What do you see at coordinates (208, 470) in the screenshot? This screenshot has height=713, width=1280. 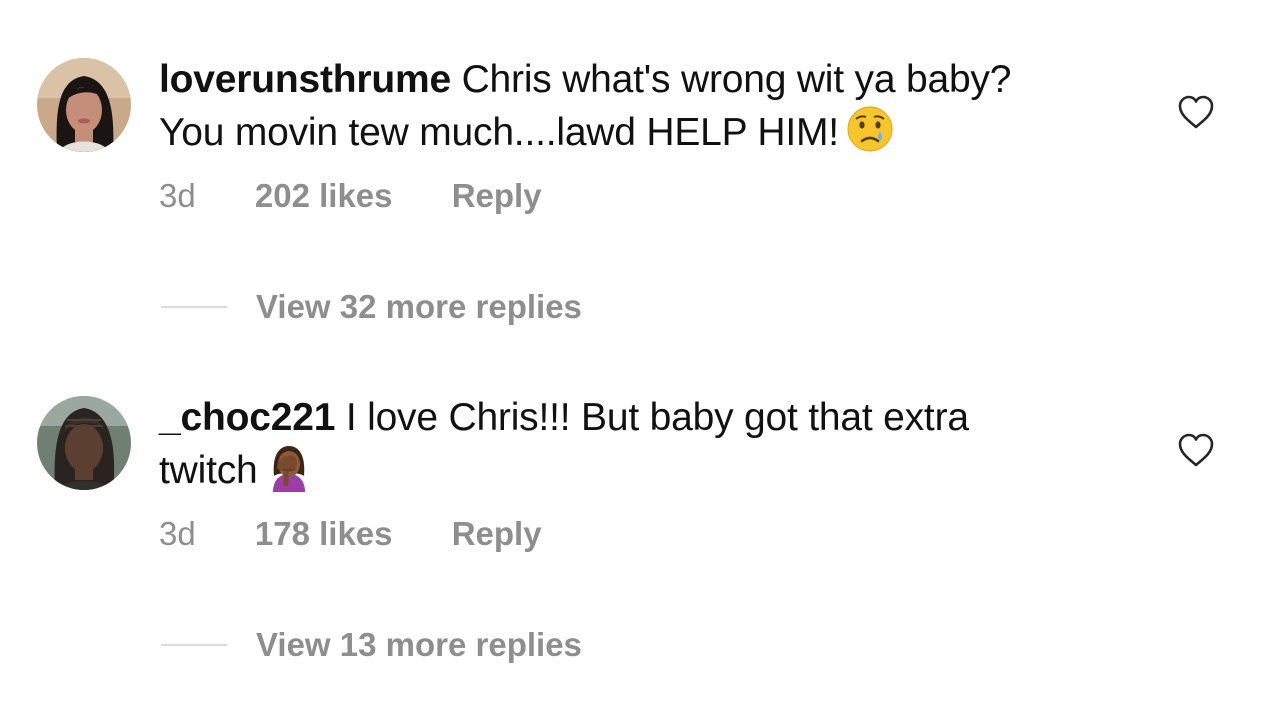 I see `comment-body-line2: twitch` at bounding box center [208, 470].